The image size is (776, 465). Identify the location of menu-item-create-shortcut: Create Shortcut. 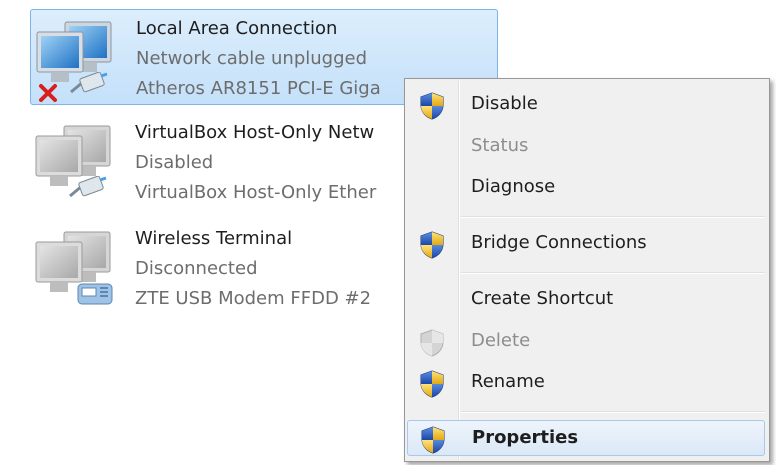
(586, 300).